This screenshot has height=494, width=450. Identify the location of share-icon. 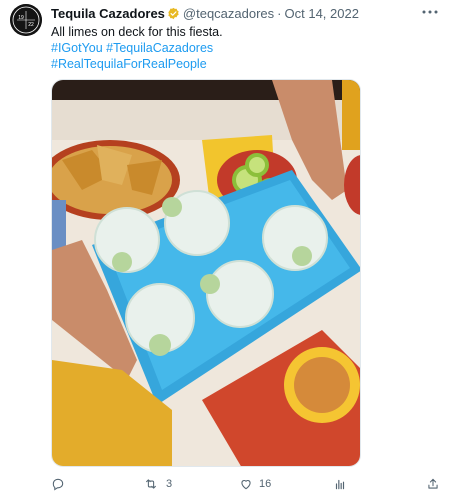
(433, 483).